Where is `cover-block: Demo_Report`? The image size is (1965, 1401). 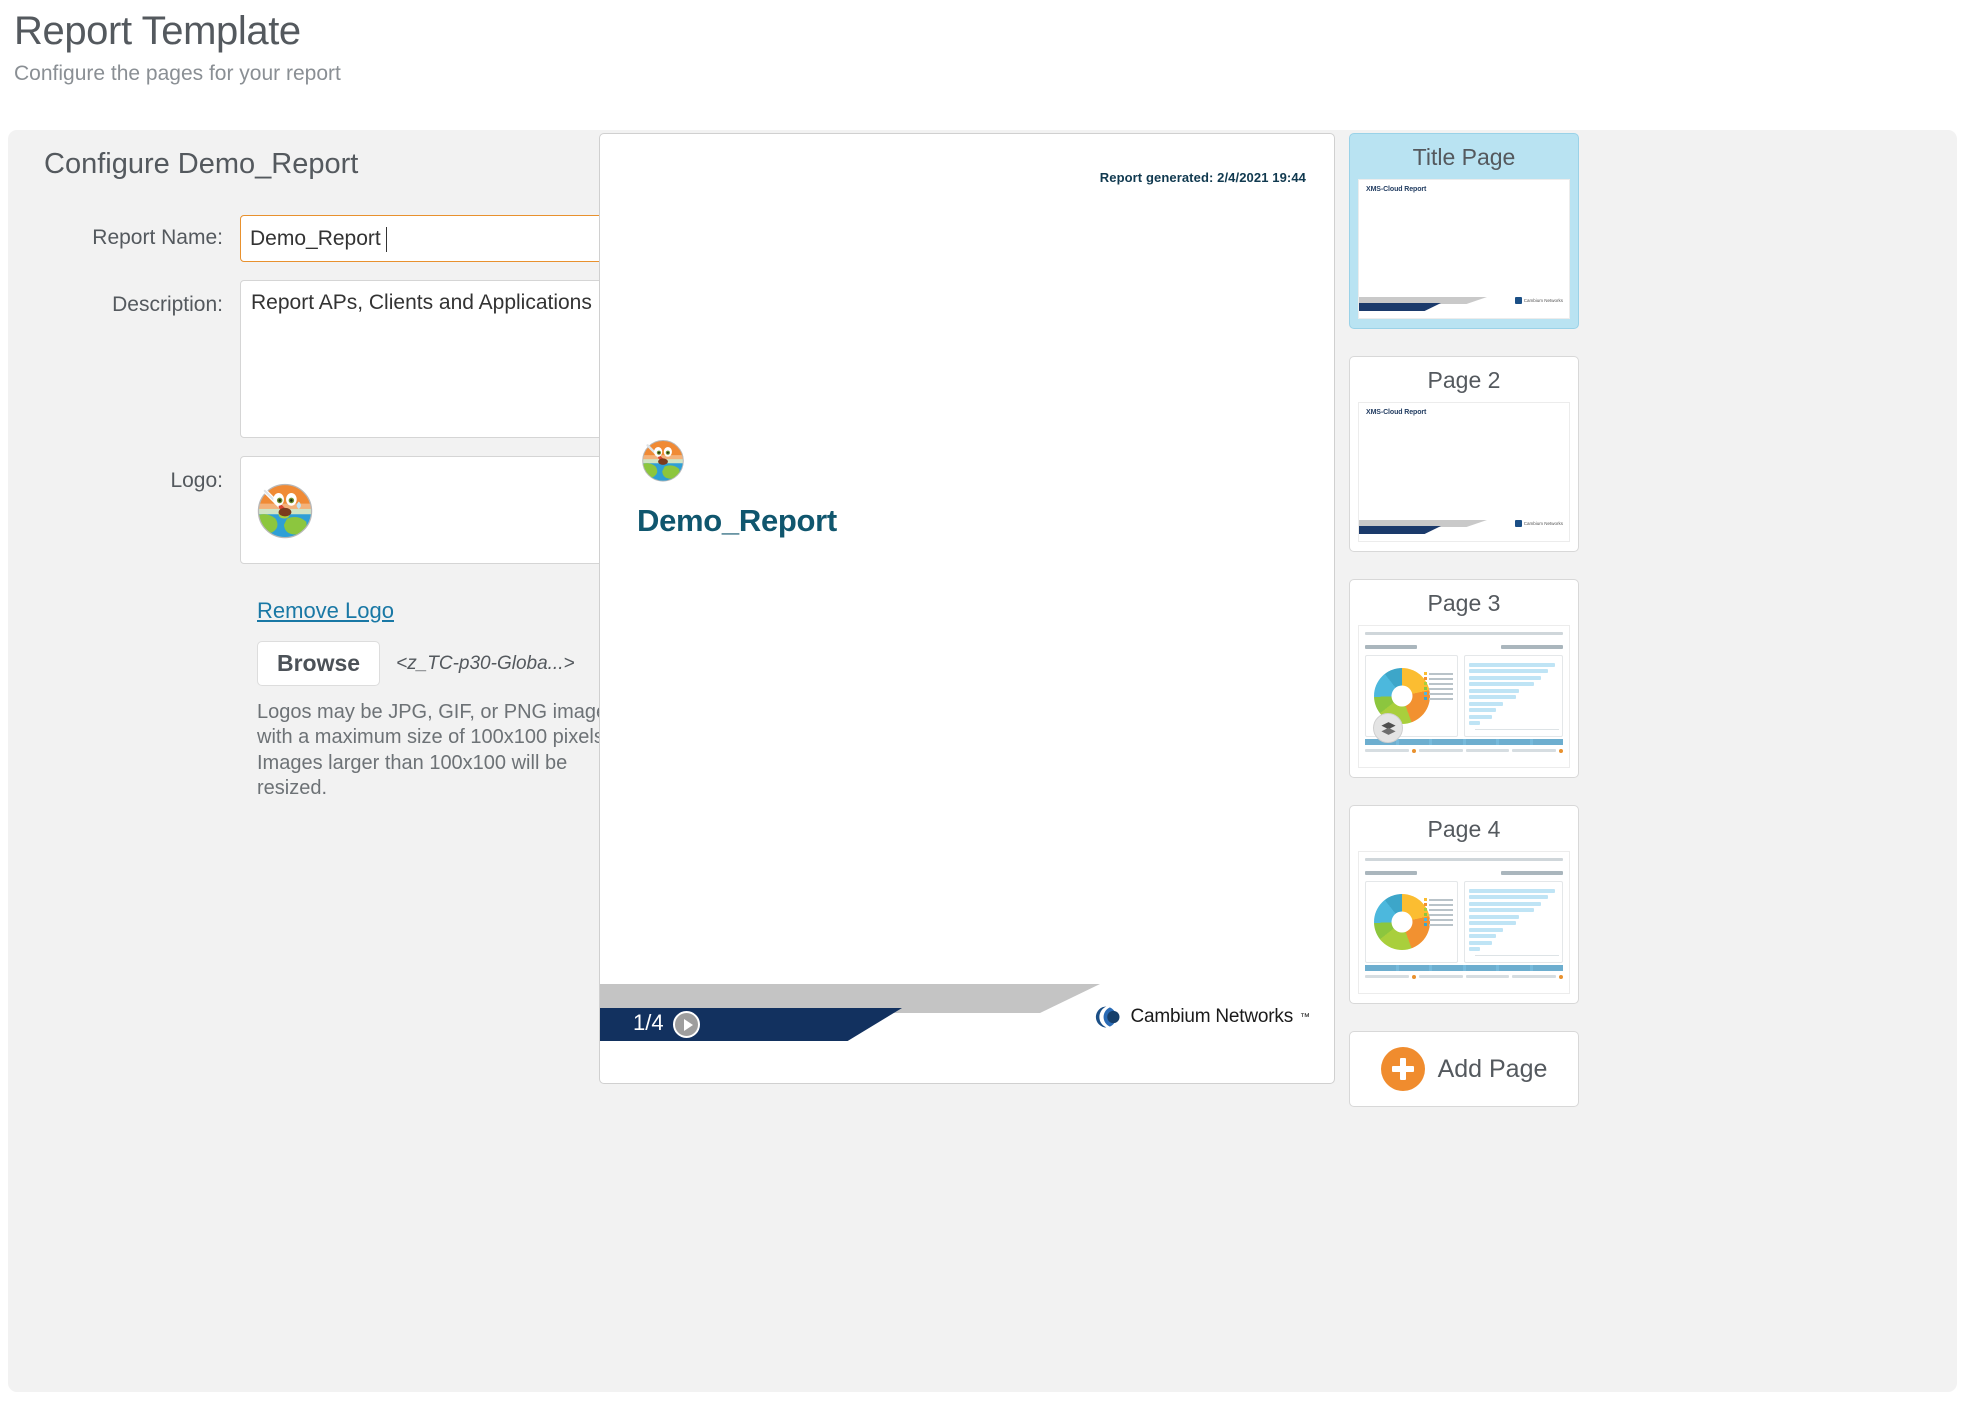
cover-block: Demo_Report is located at coordinates (737, 486).